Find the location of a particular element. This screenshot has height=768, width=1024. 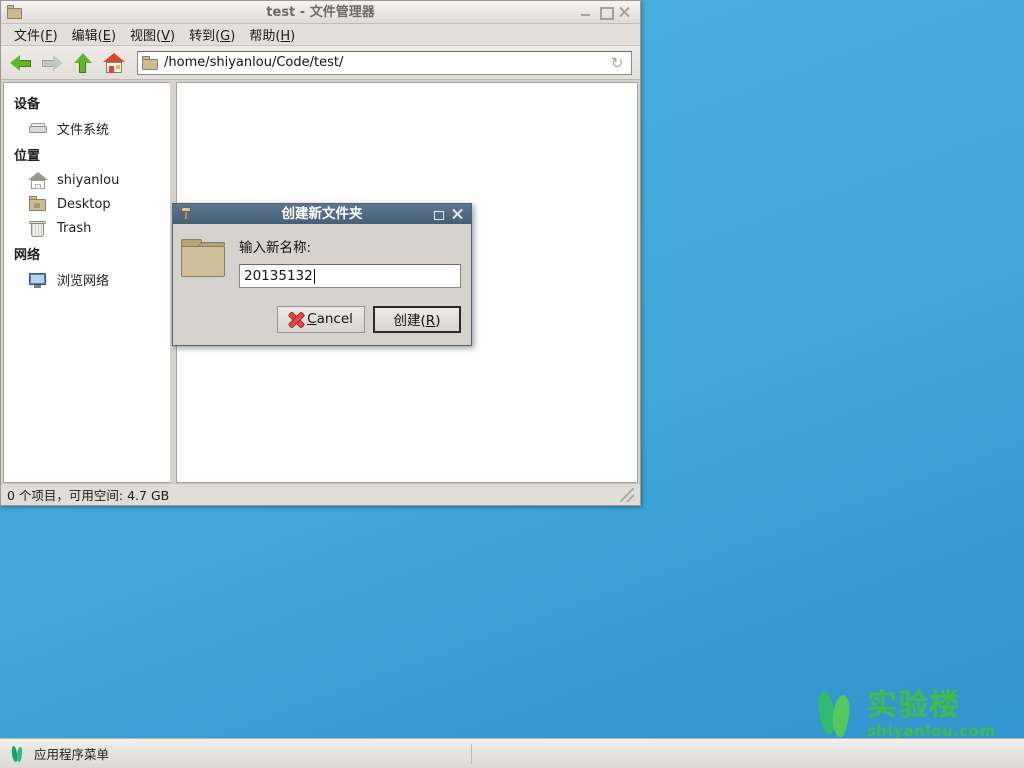

dialog-icon-area is located at coordinates (207, 266).